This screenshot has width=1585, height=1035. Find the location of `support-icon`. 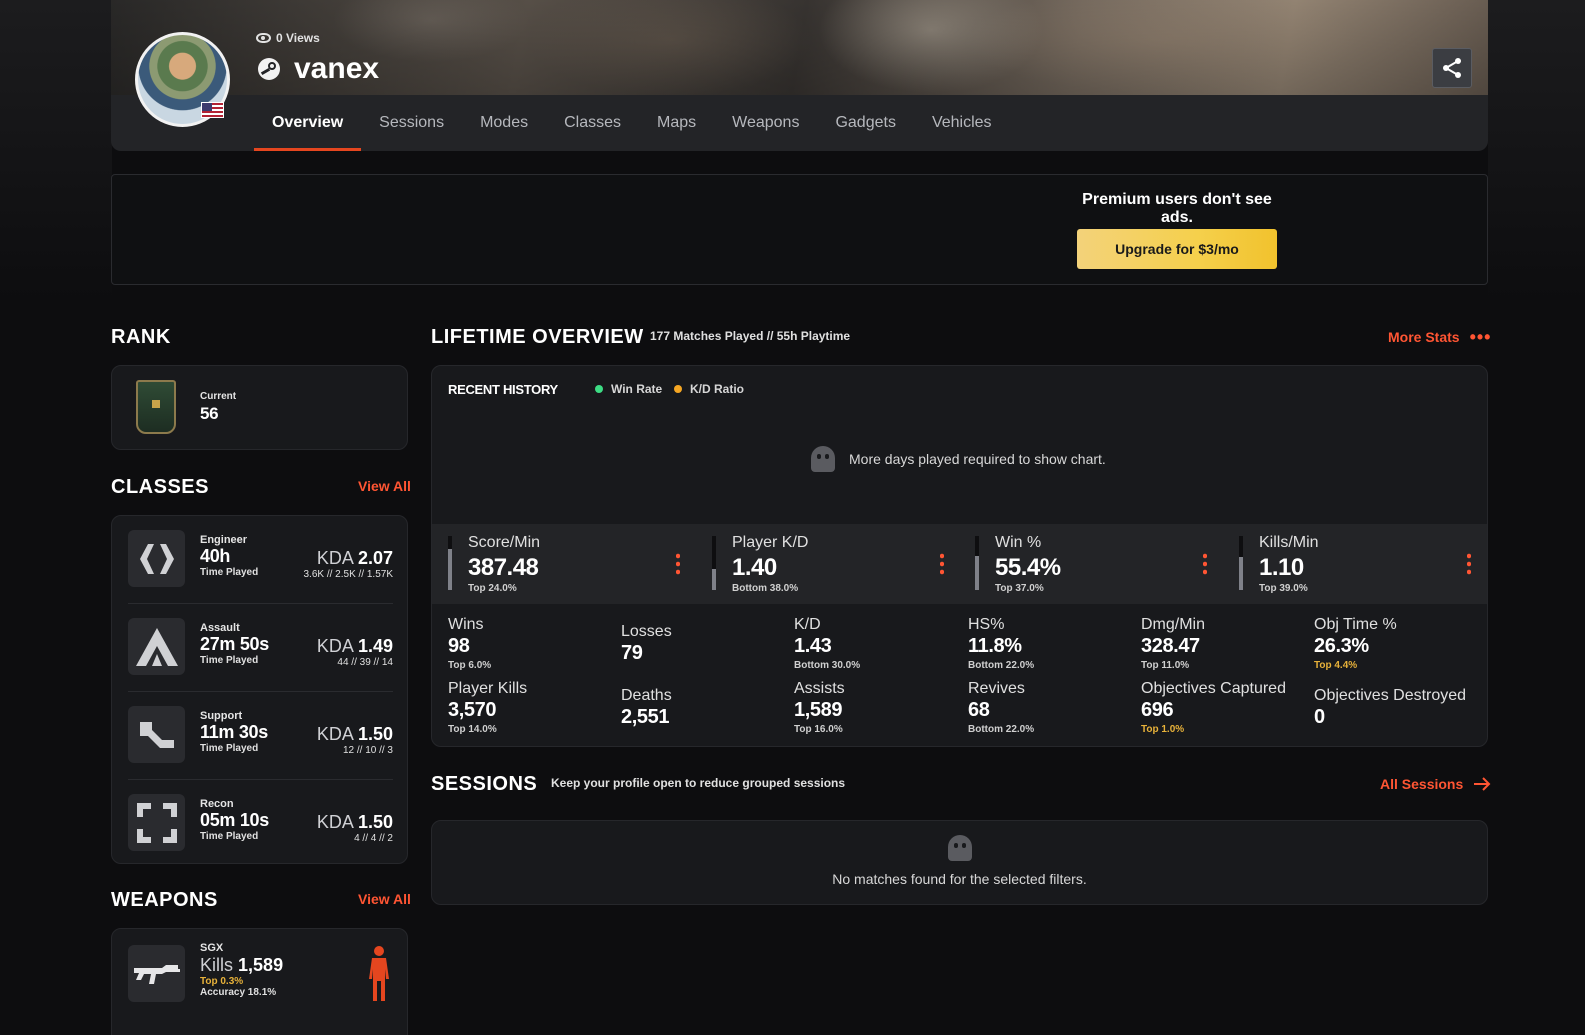

support-icon is located at coordinates (156, 734).